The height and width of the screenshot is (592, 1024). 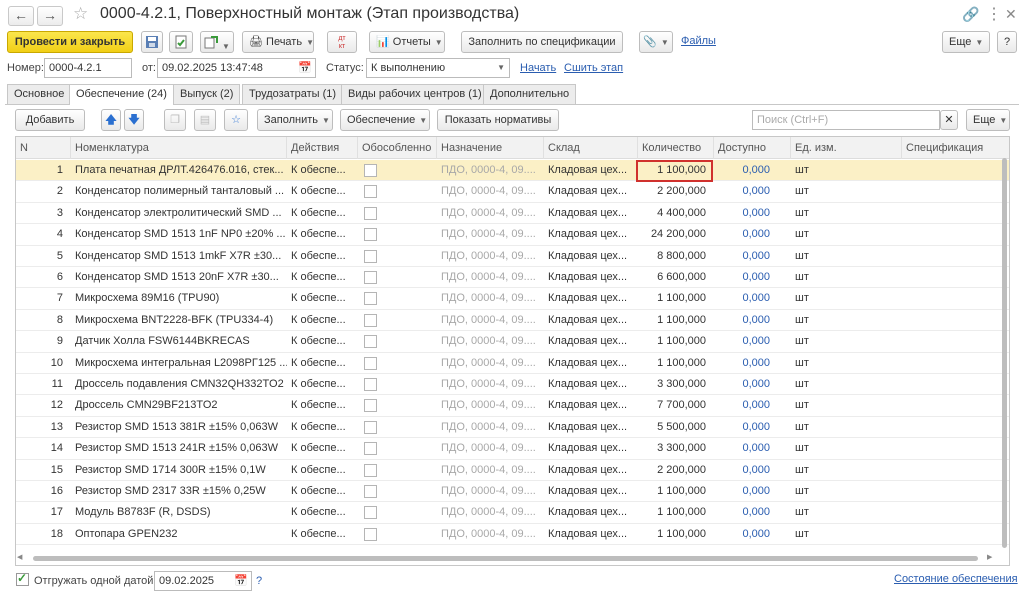 What do you see at coordinates (490, 148) in the screenshot?
I see `col-destination: Назначение` at bounding box center [490, 148].